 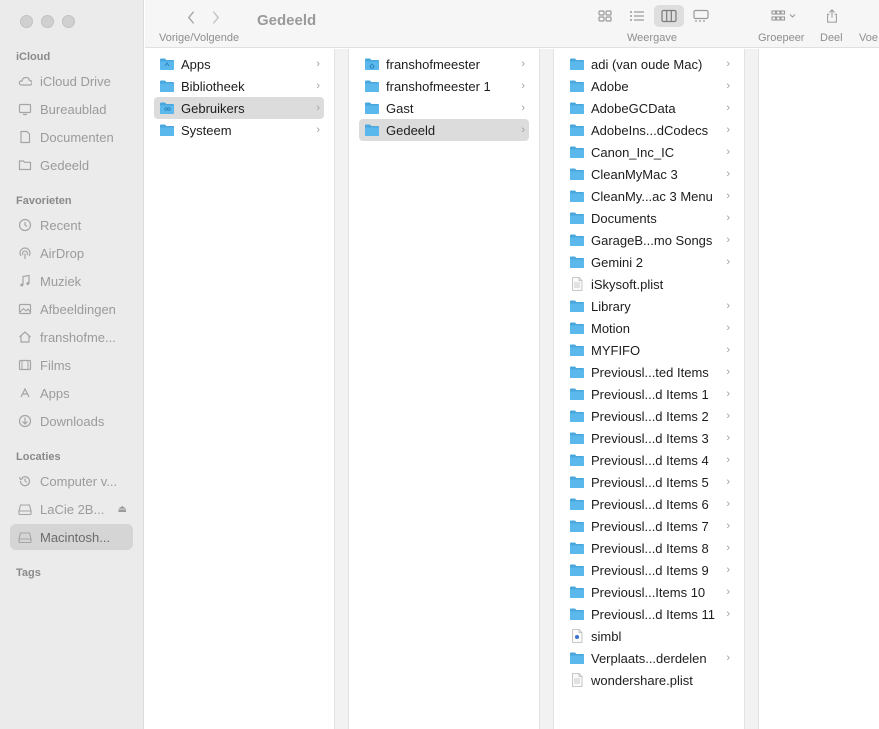 I want to click on folder-row: Previousl...d Items 2 ›, so click(x=649, y=416).